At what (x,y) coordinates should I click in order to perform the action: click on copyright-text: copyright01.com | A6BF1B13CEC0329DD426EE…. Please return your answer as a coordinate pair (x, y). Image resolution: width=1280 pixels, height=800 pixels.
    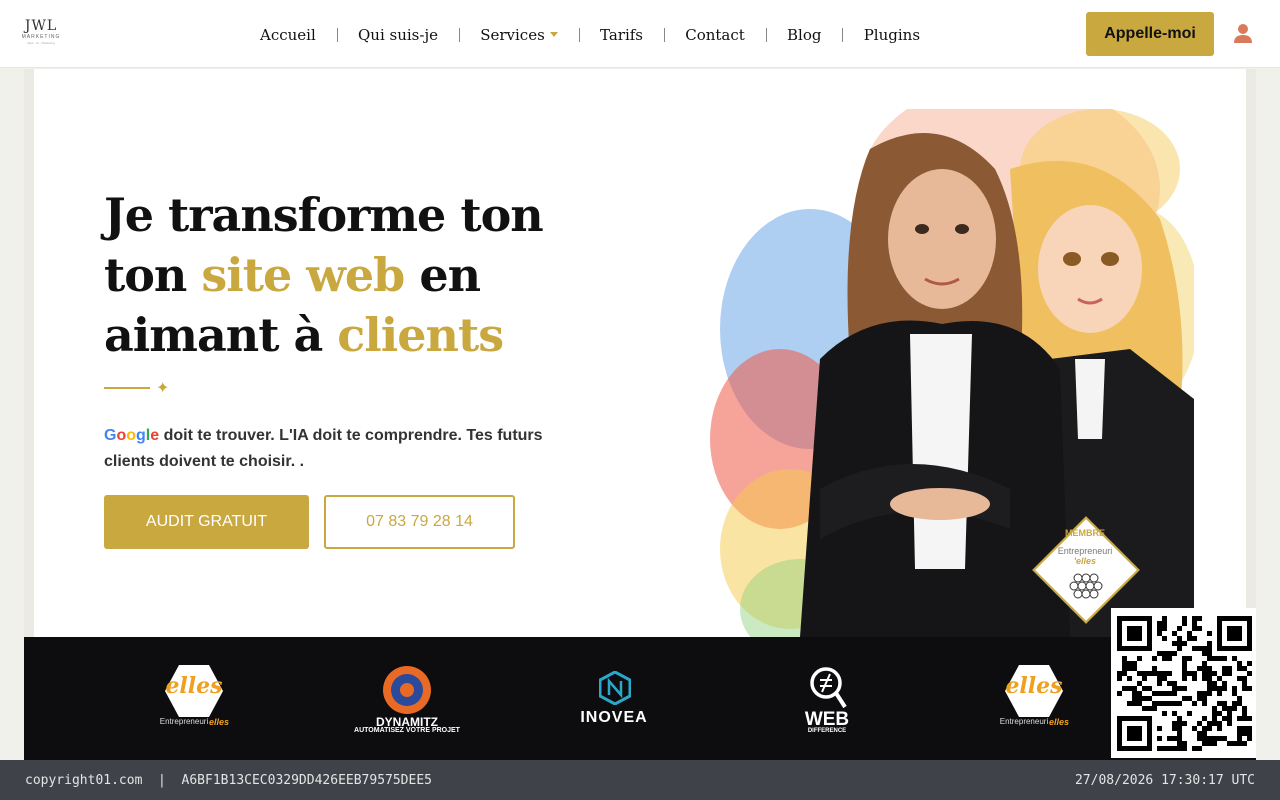
    Looking at the image, I should click on (228, 780).